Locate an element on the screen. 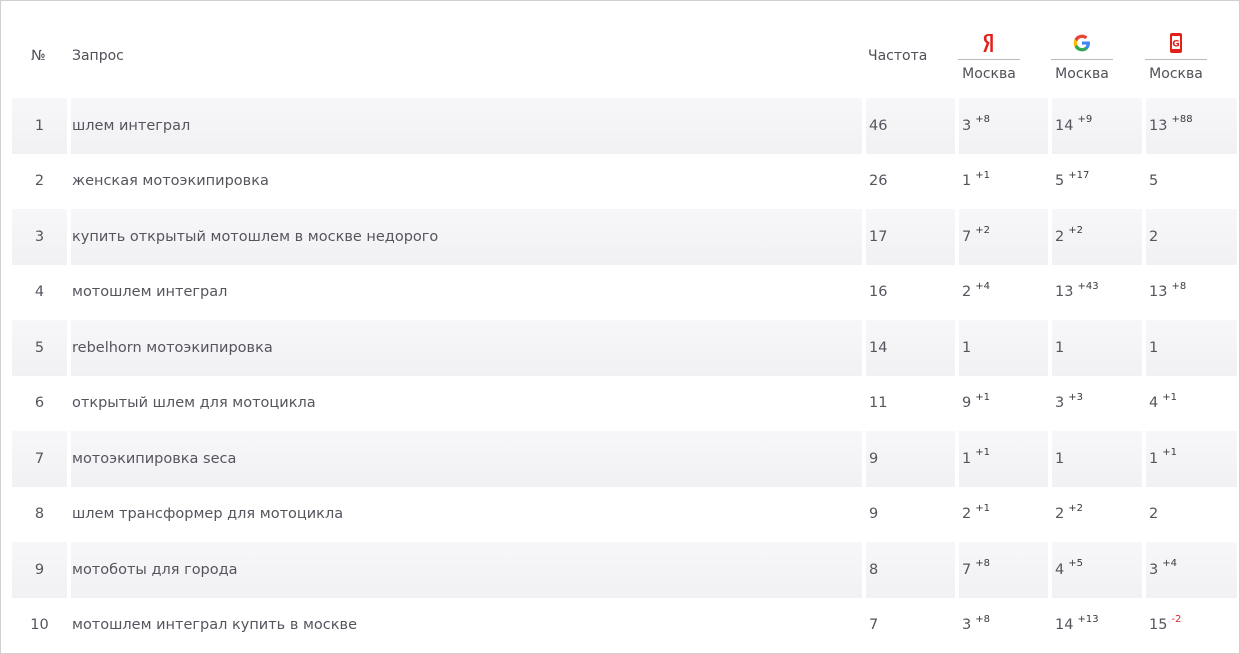 Image resolution: width=1240 pixels, height=654 pixels. yandex-rank: 9 is located at coordinates (967, 403).